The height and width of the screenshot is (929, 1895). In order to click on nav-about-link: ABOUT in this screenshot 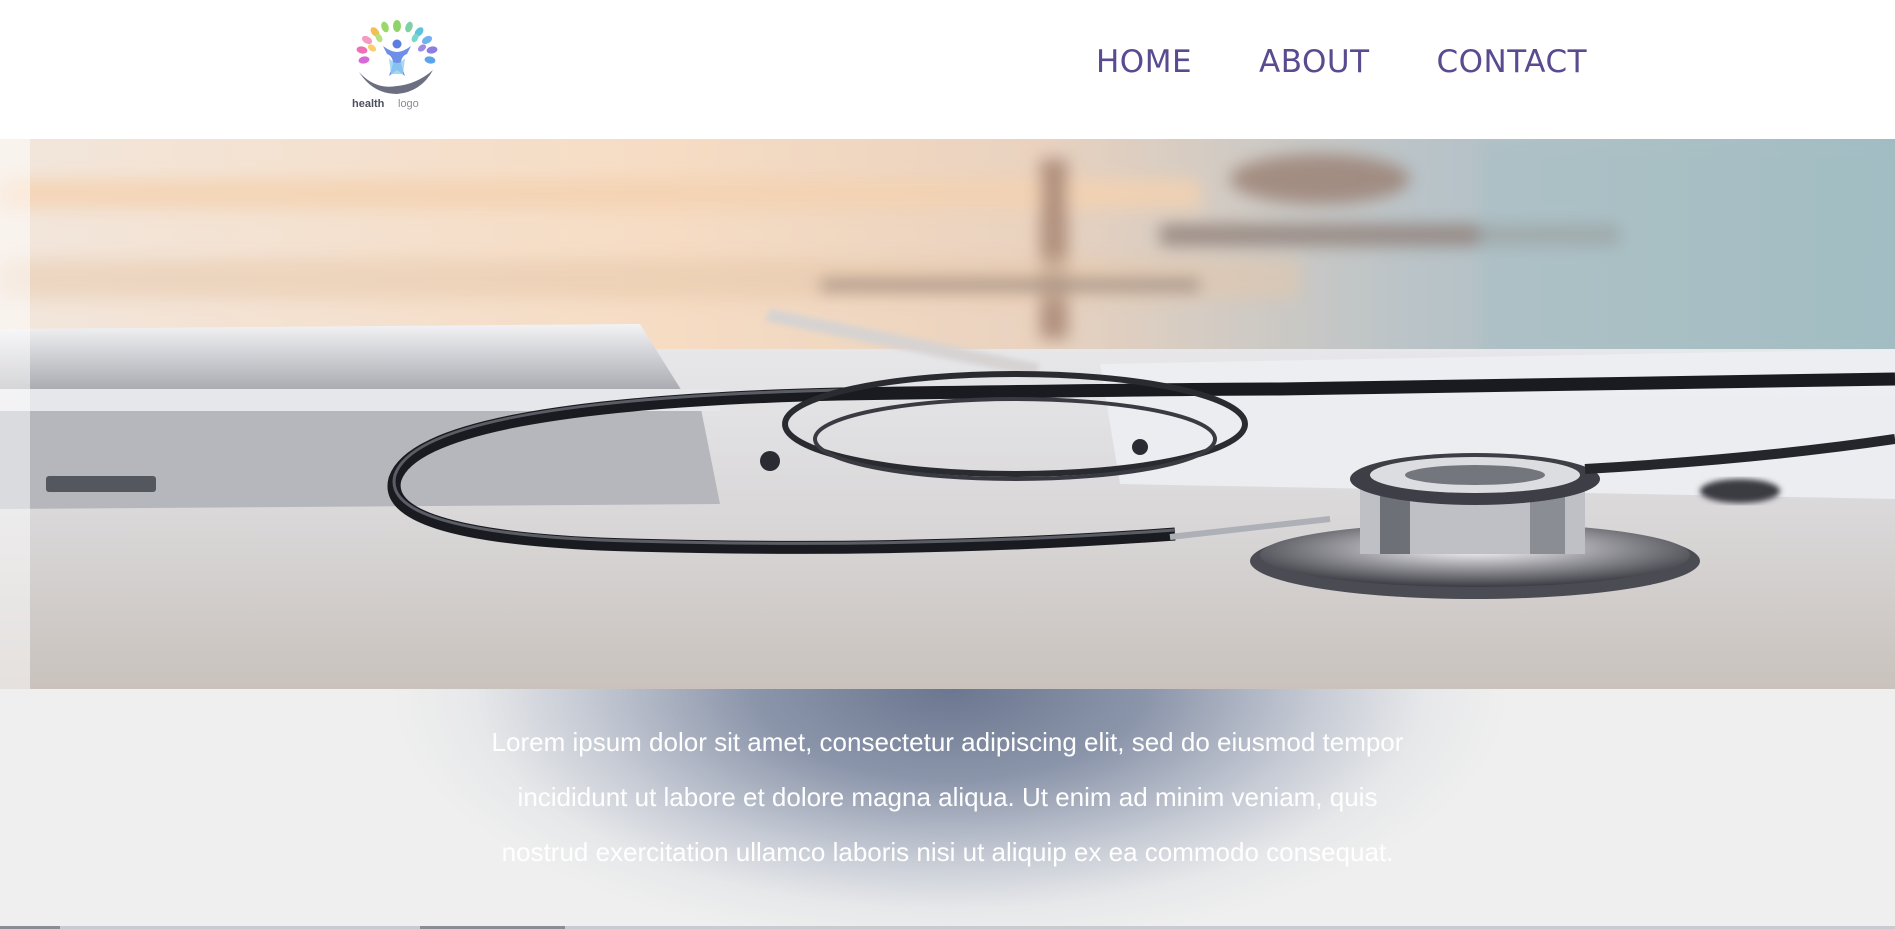, I will do `click(1314, 62)`.